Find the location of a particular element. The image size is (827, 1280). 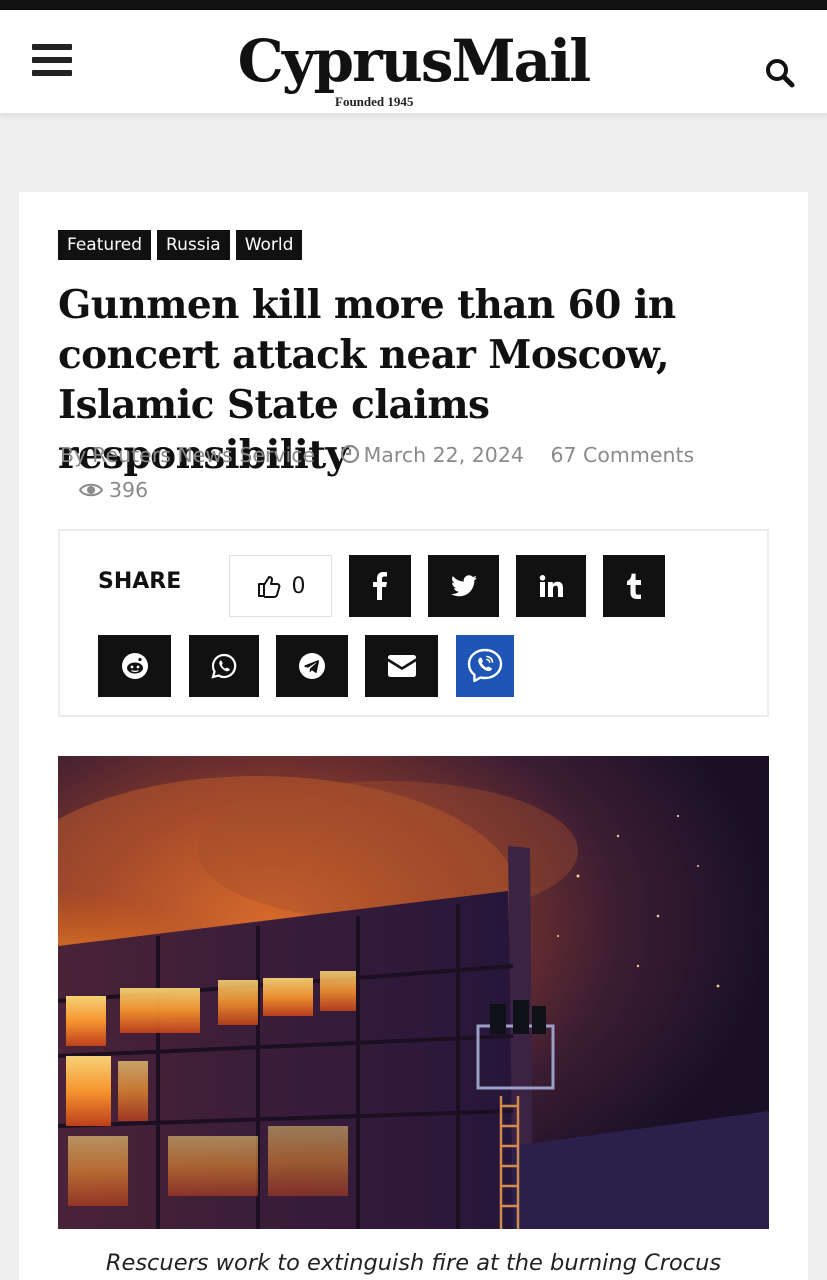

eye-icon is located at coordinates (91, 490).